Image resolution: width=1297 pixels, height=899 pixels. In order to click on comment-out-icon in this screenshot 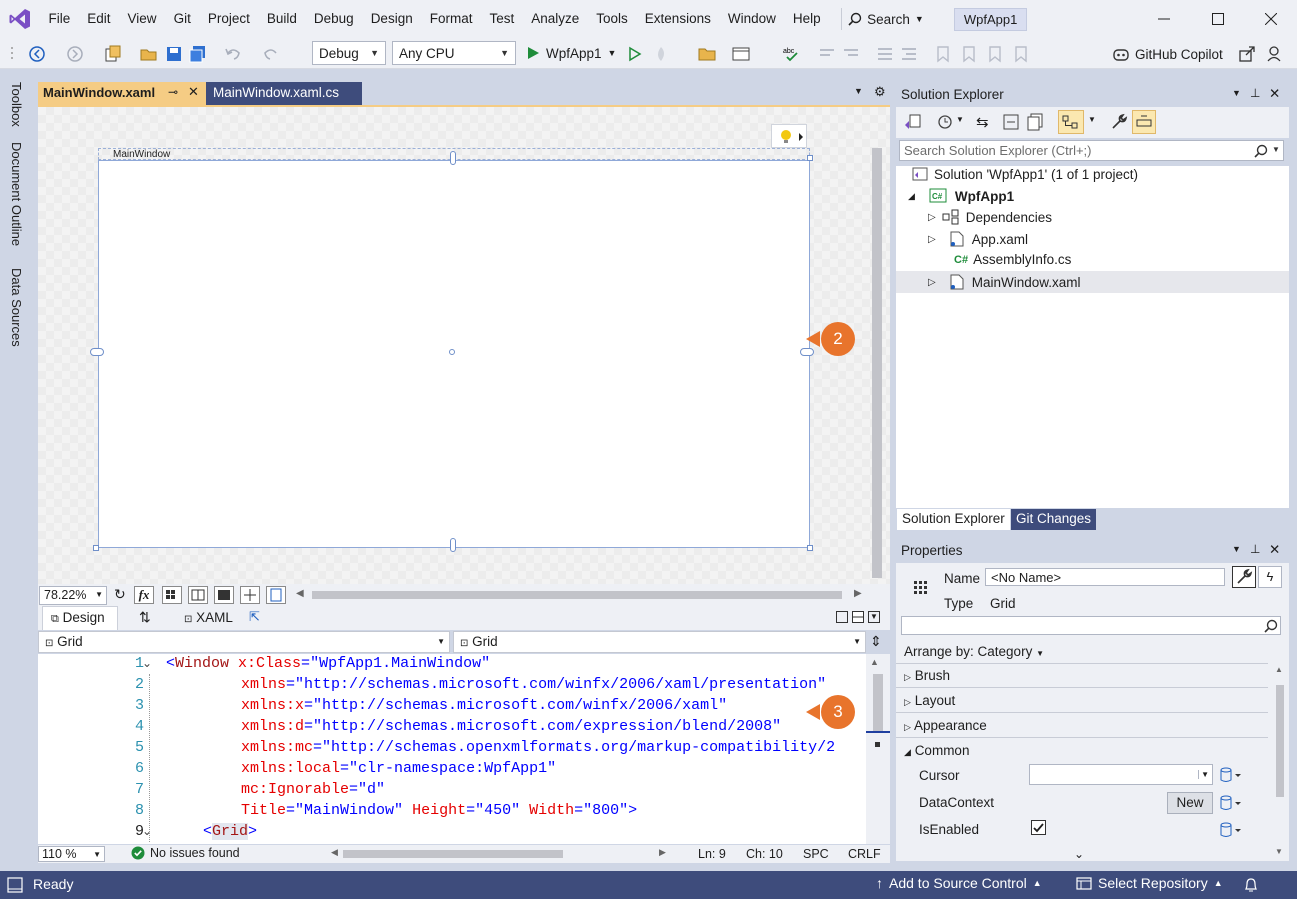, I will do `click(827, 54)`.